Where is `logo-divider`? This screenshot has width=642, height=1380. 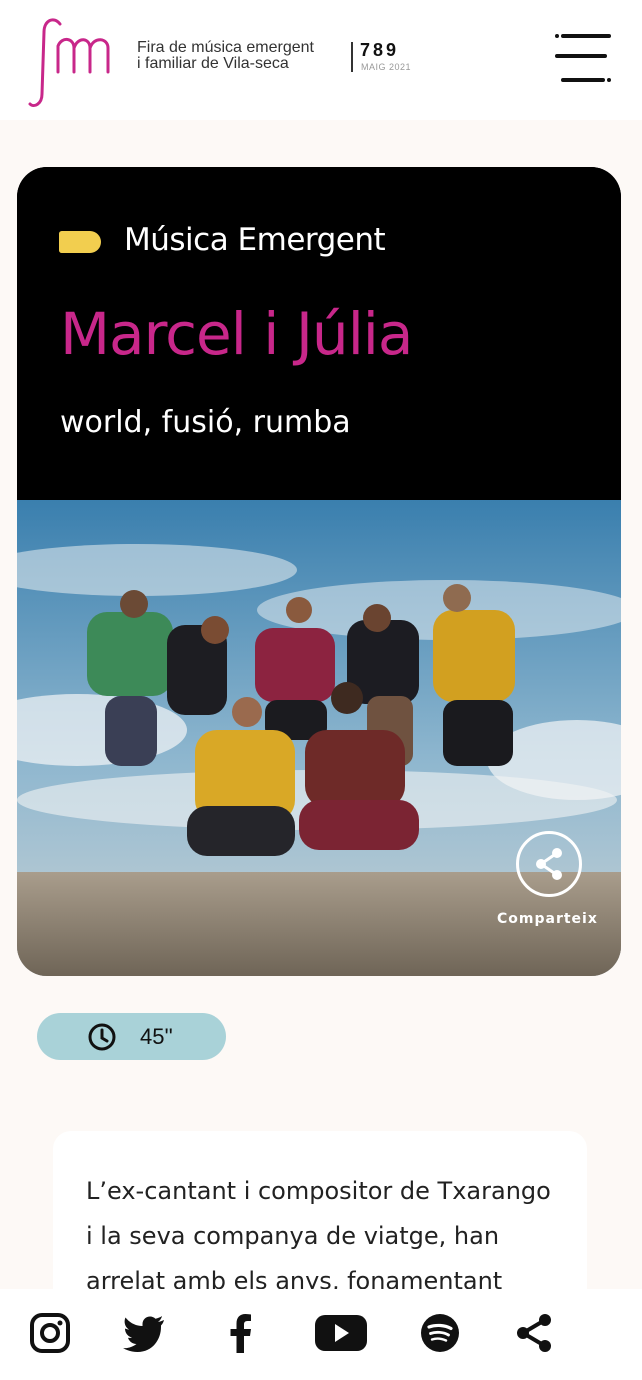
logo-divider is located at coordinates (352, 57).